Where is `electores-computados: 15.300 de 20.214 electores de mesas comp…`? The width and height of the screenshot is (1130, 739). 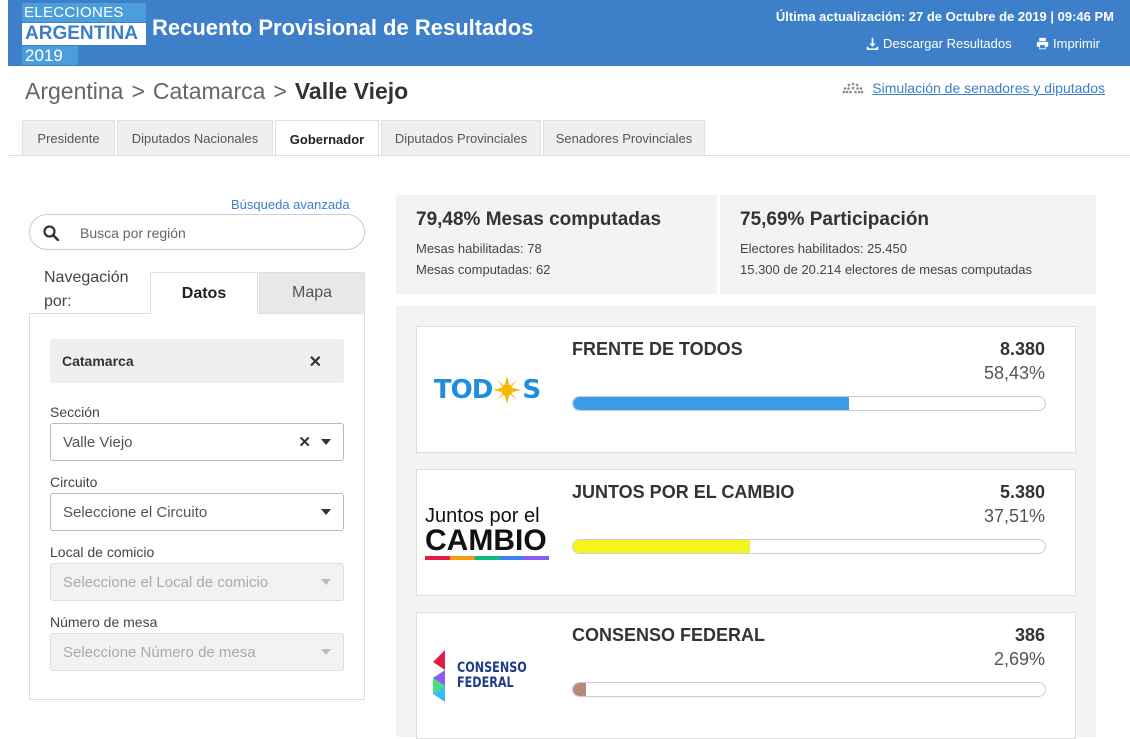
electores-computados: 15.300 de 20.214 electores de mesas comp… is located at coordinates (886, 269).